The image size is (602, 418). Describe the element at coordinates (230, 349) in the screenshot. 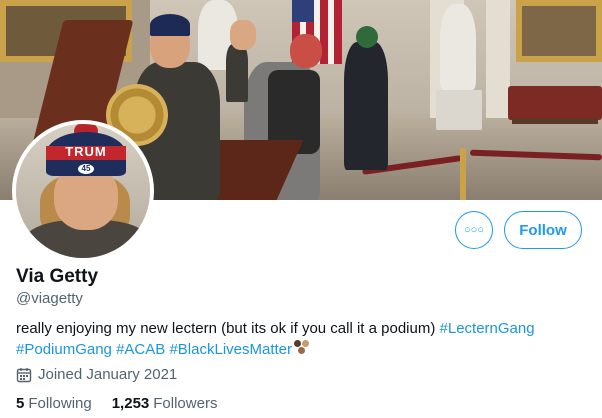

I see `hashtag-link: #BlackLivesMatter` at that location.